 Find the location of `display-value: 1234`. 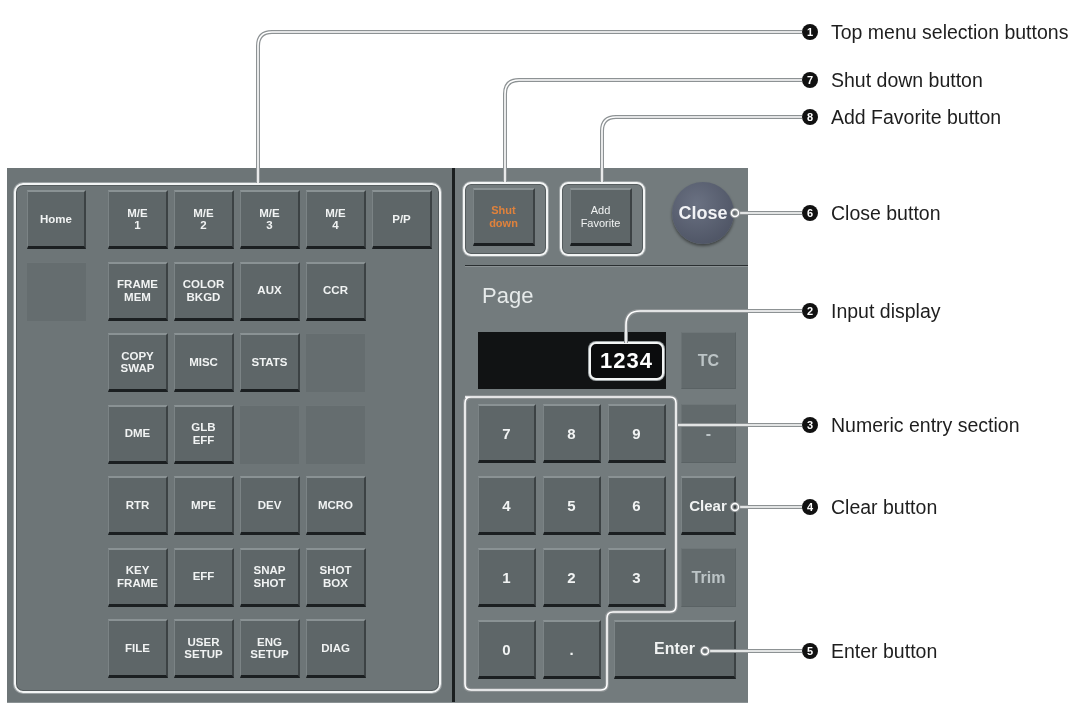

display-value: 1234 is located at coordinates (626, 360).